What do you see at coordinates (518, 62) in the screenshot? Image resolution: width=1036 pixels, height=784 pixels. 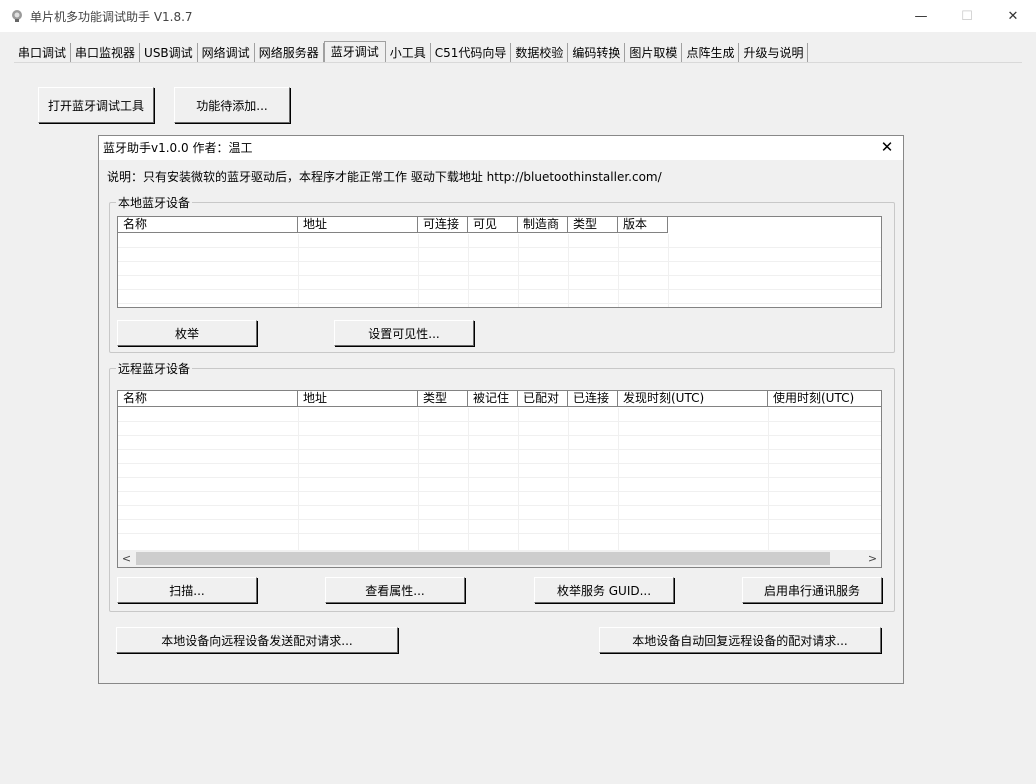 I see `tab-panel-border` at bounding box center [518, 62].